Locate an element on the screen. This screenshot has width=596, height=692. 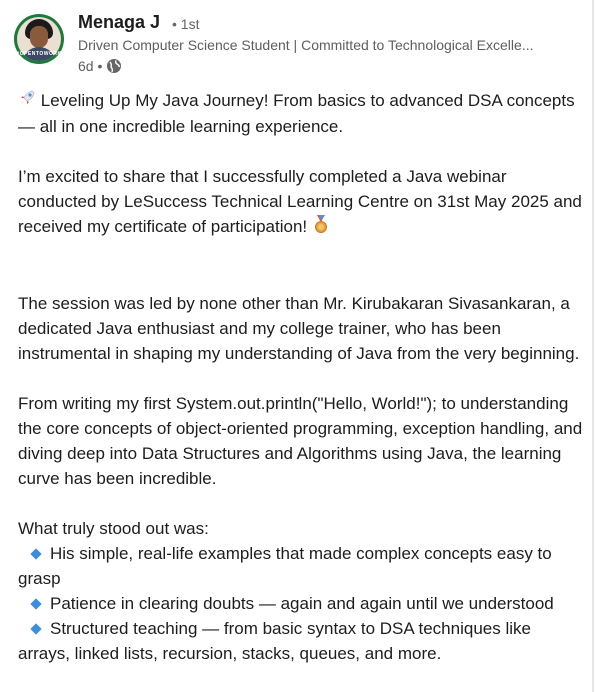
author-avatar: #OPENTOWORK is located at coordinates (39, 39).